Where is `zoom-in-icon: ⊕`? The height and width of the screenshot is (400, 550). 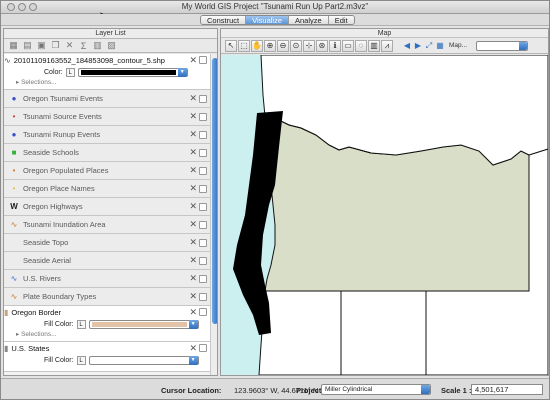 zoom-in-icon: ⊕ is located at coordinates (270, 45).